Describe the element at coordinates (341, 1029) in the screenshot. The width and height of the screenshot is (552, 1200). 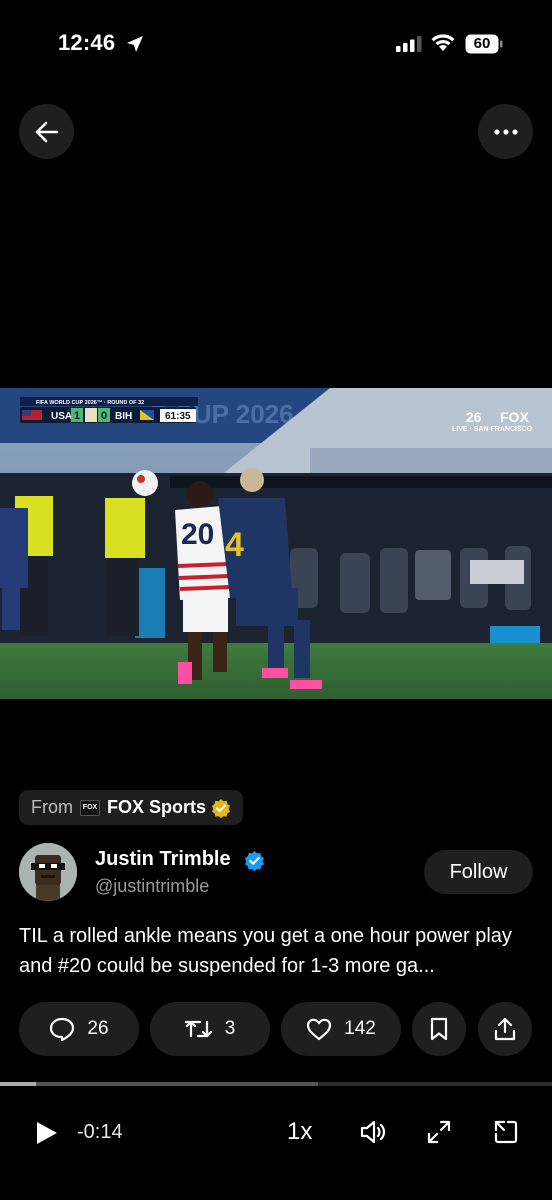
I see `like-button: 142` at that location.